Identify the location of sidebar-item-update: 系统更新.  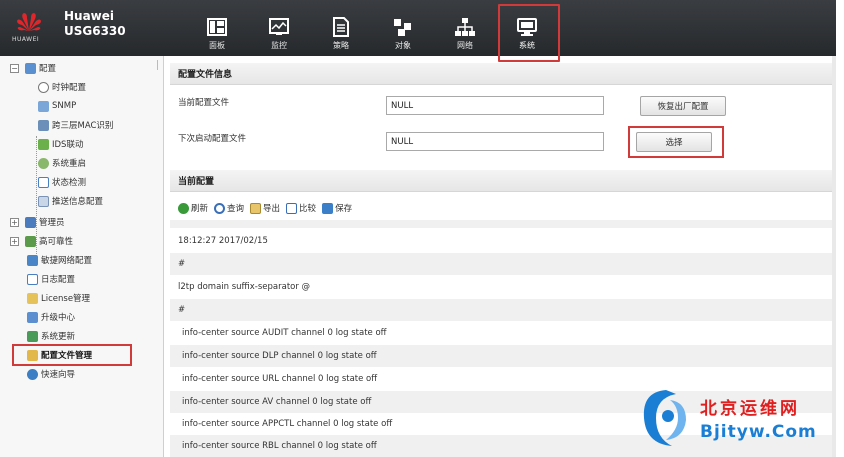
(51, 336).